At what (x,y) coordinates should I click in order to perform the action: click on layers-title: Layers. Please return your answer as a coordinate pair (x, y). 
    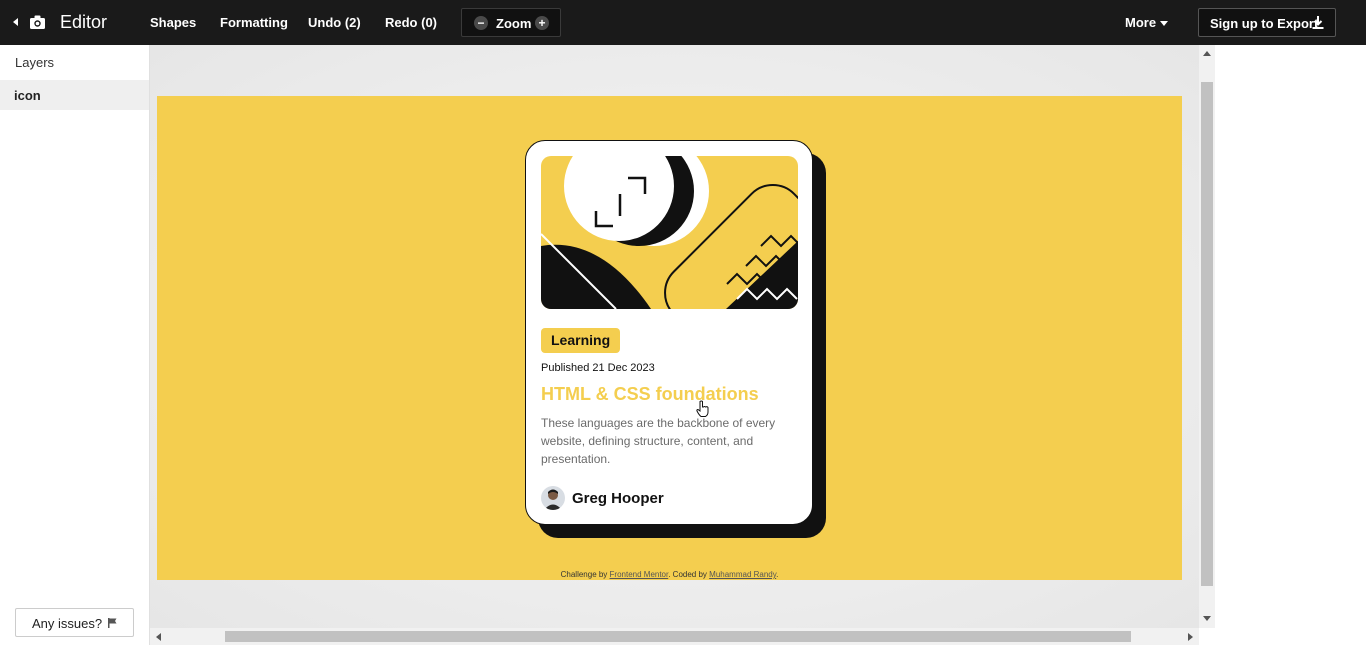
    Looking at the image, I should click on (35, 62).